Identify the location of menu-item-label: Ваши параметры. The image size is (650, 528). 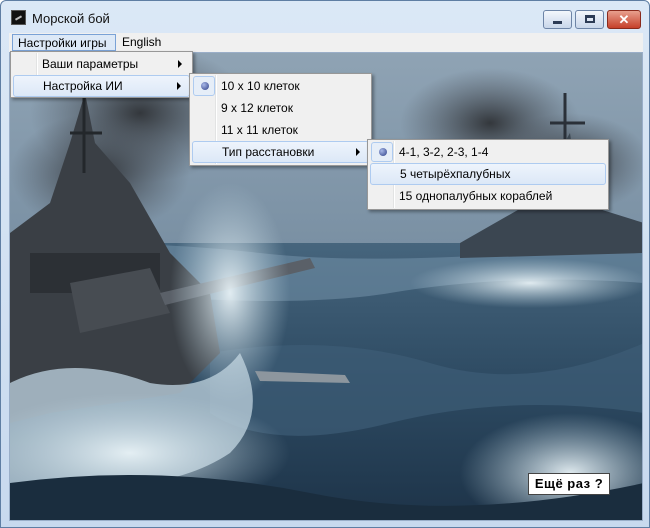
(90, 64).